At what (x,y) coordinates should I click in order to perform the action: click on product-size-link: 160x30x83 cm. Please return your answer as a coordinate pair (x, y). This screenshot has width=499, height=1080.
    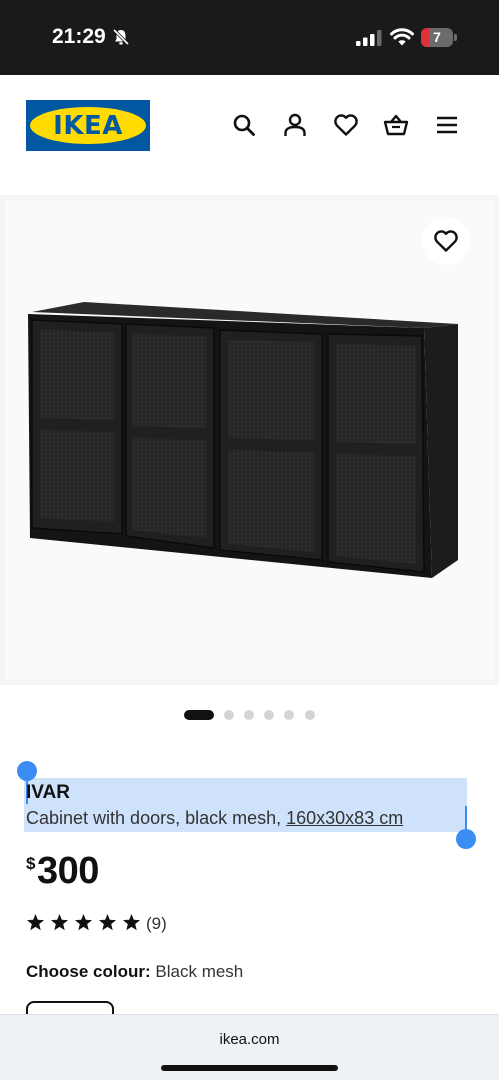
    Looking at the image, I should click on (344, 818).